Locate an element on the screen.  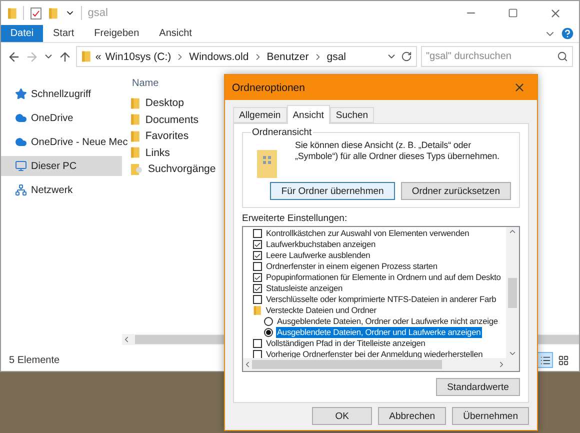
breadcrumb: Win10sys (C:) is located at coordinates (138, 56).